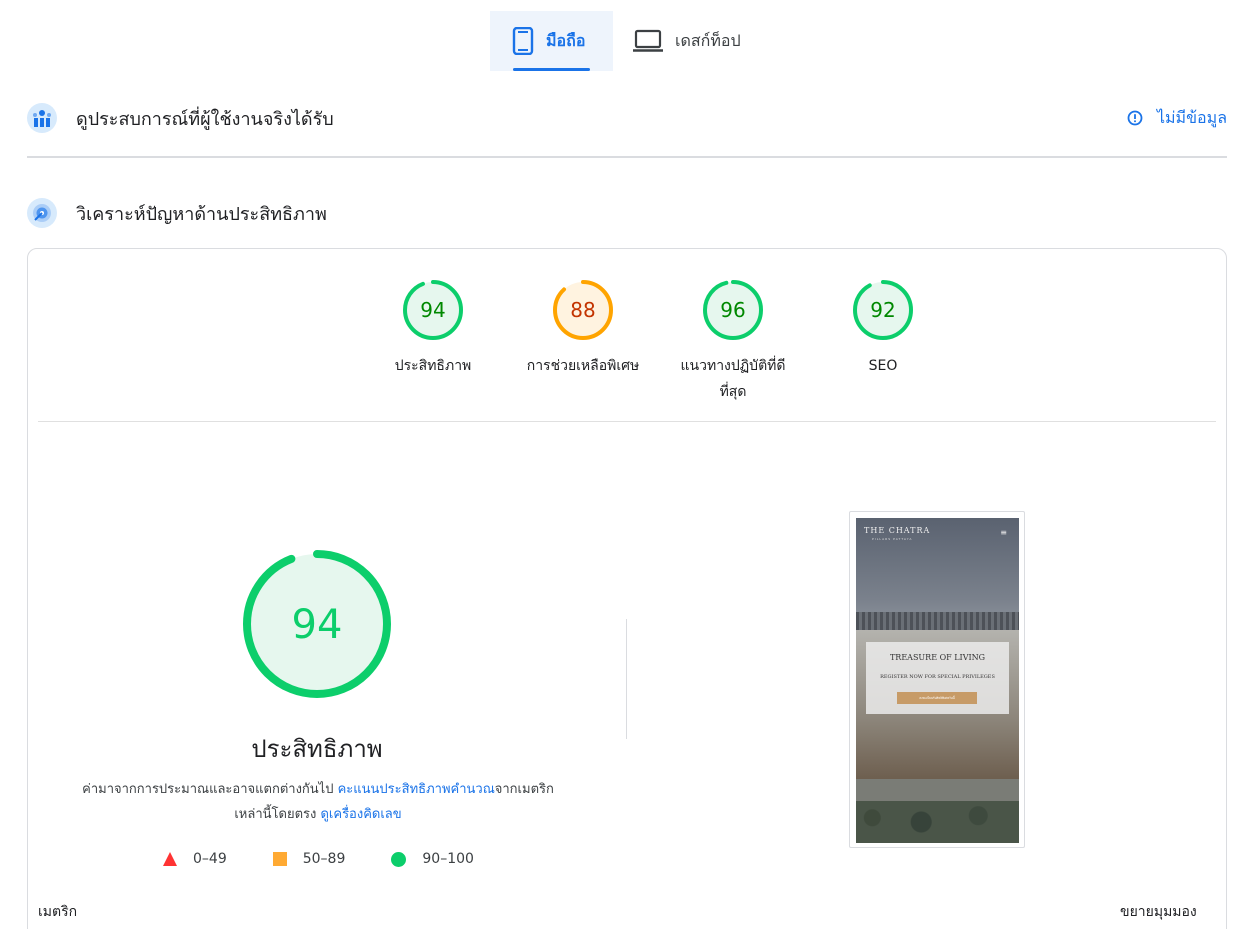 The image size is (1255, 929). Describe the element at coordinates (399, 859) in the screenshot. I see `circle-icon` at that location.